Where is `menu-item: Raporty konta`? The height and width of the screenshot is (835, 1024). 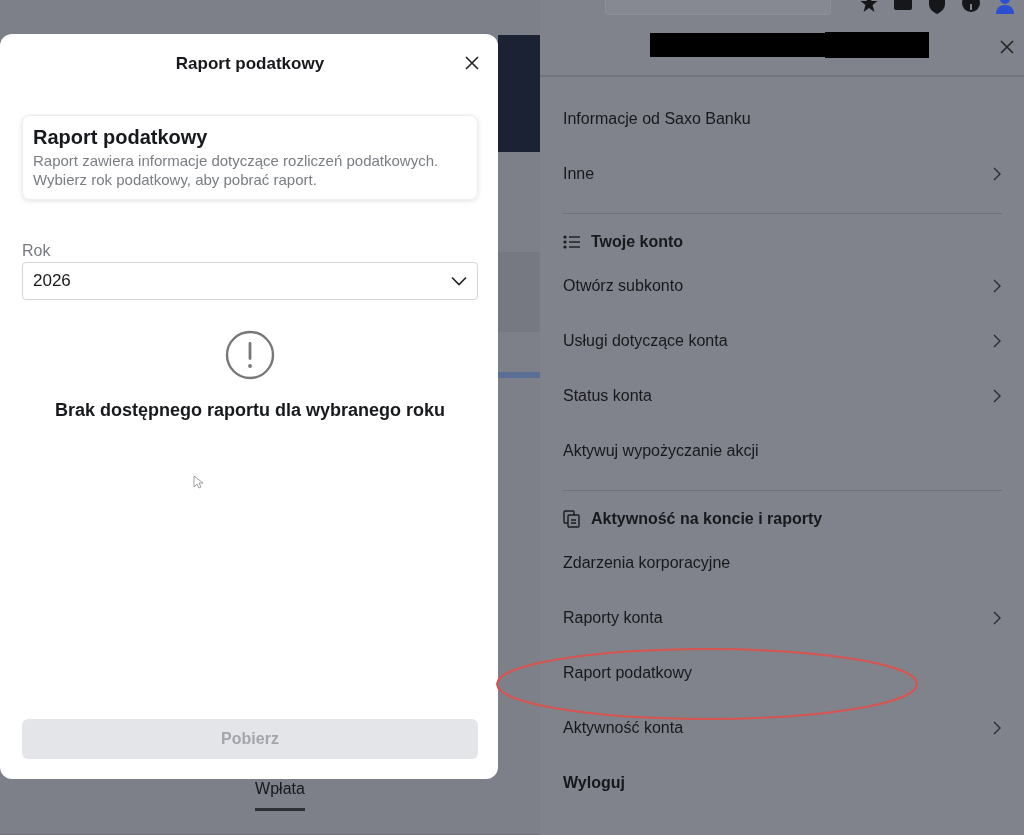 menu-item: Raporty konta is located at coordinates (613, 617).